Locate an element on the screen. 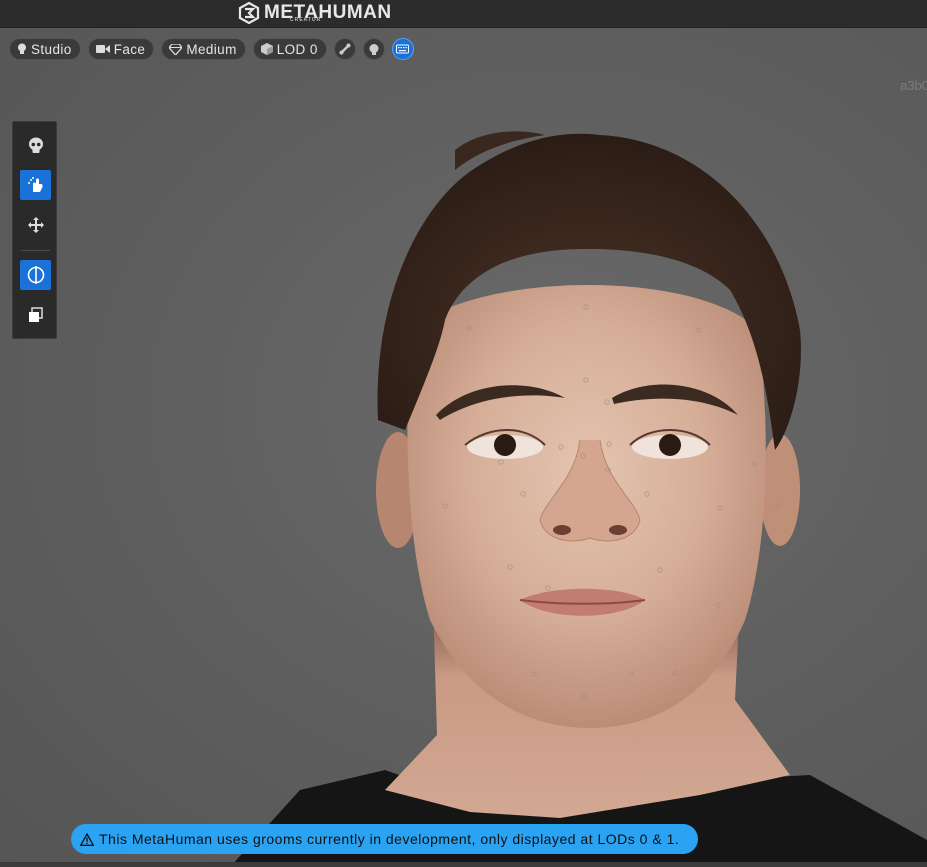 Image resolution: width=927 pixels, height=867 pixels. bones-toggle-button is located at coordinates (344, 49).